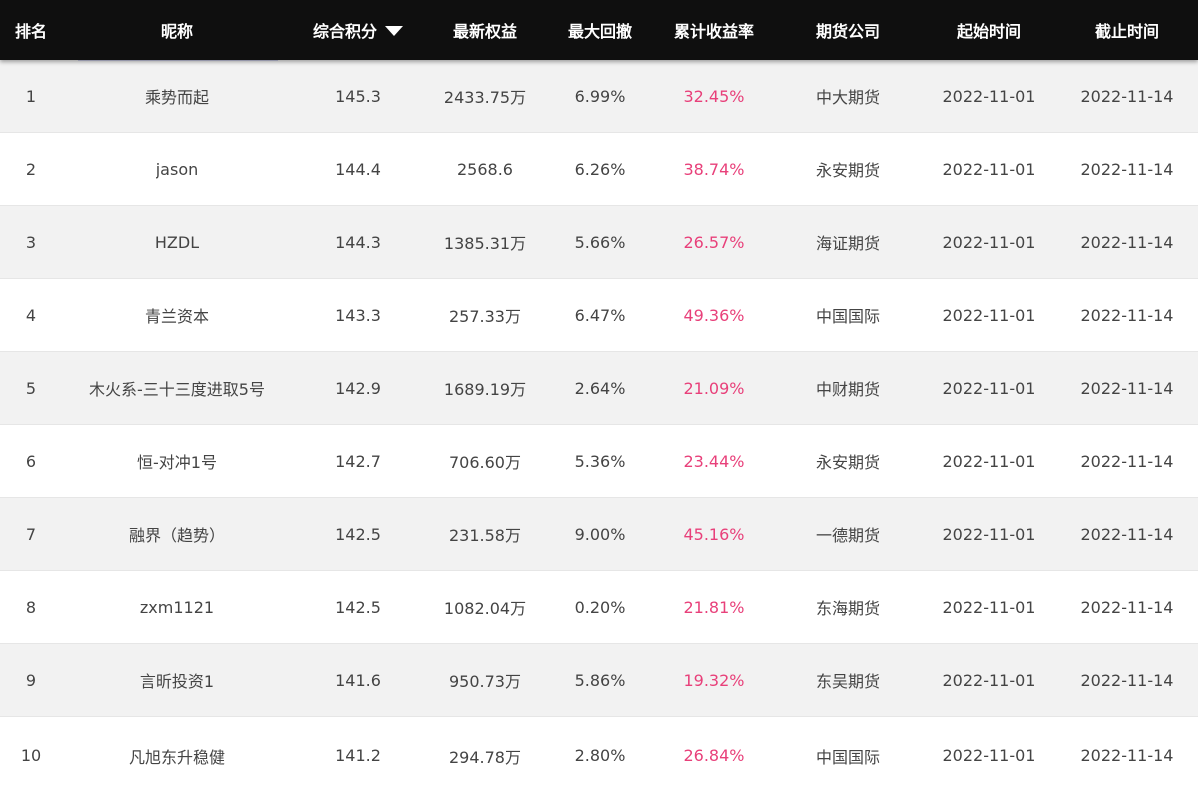  I want to click on nickname-text: HZDL, so click(177, 242).